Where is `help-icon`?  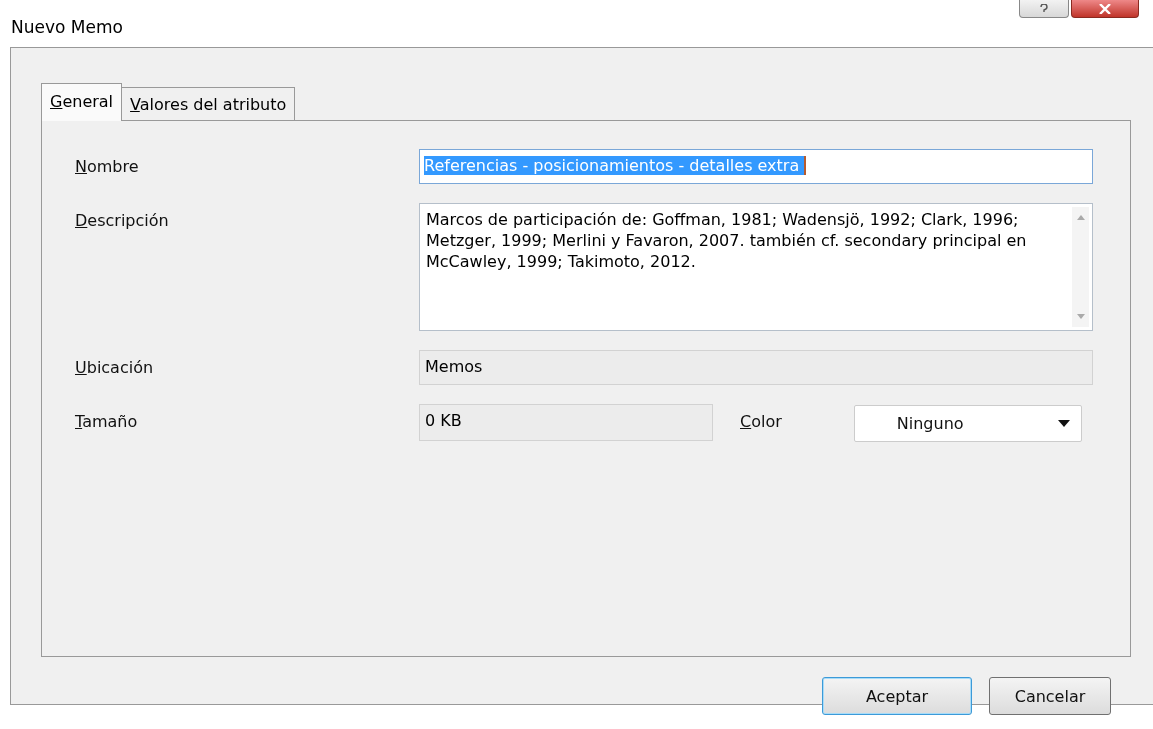
help-icon is located at coordinates (1044, 8).